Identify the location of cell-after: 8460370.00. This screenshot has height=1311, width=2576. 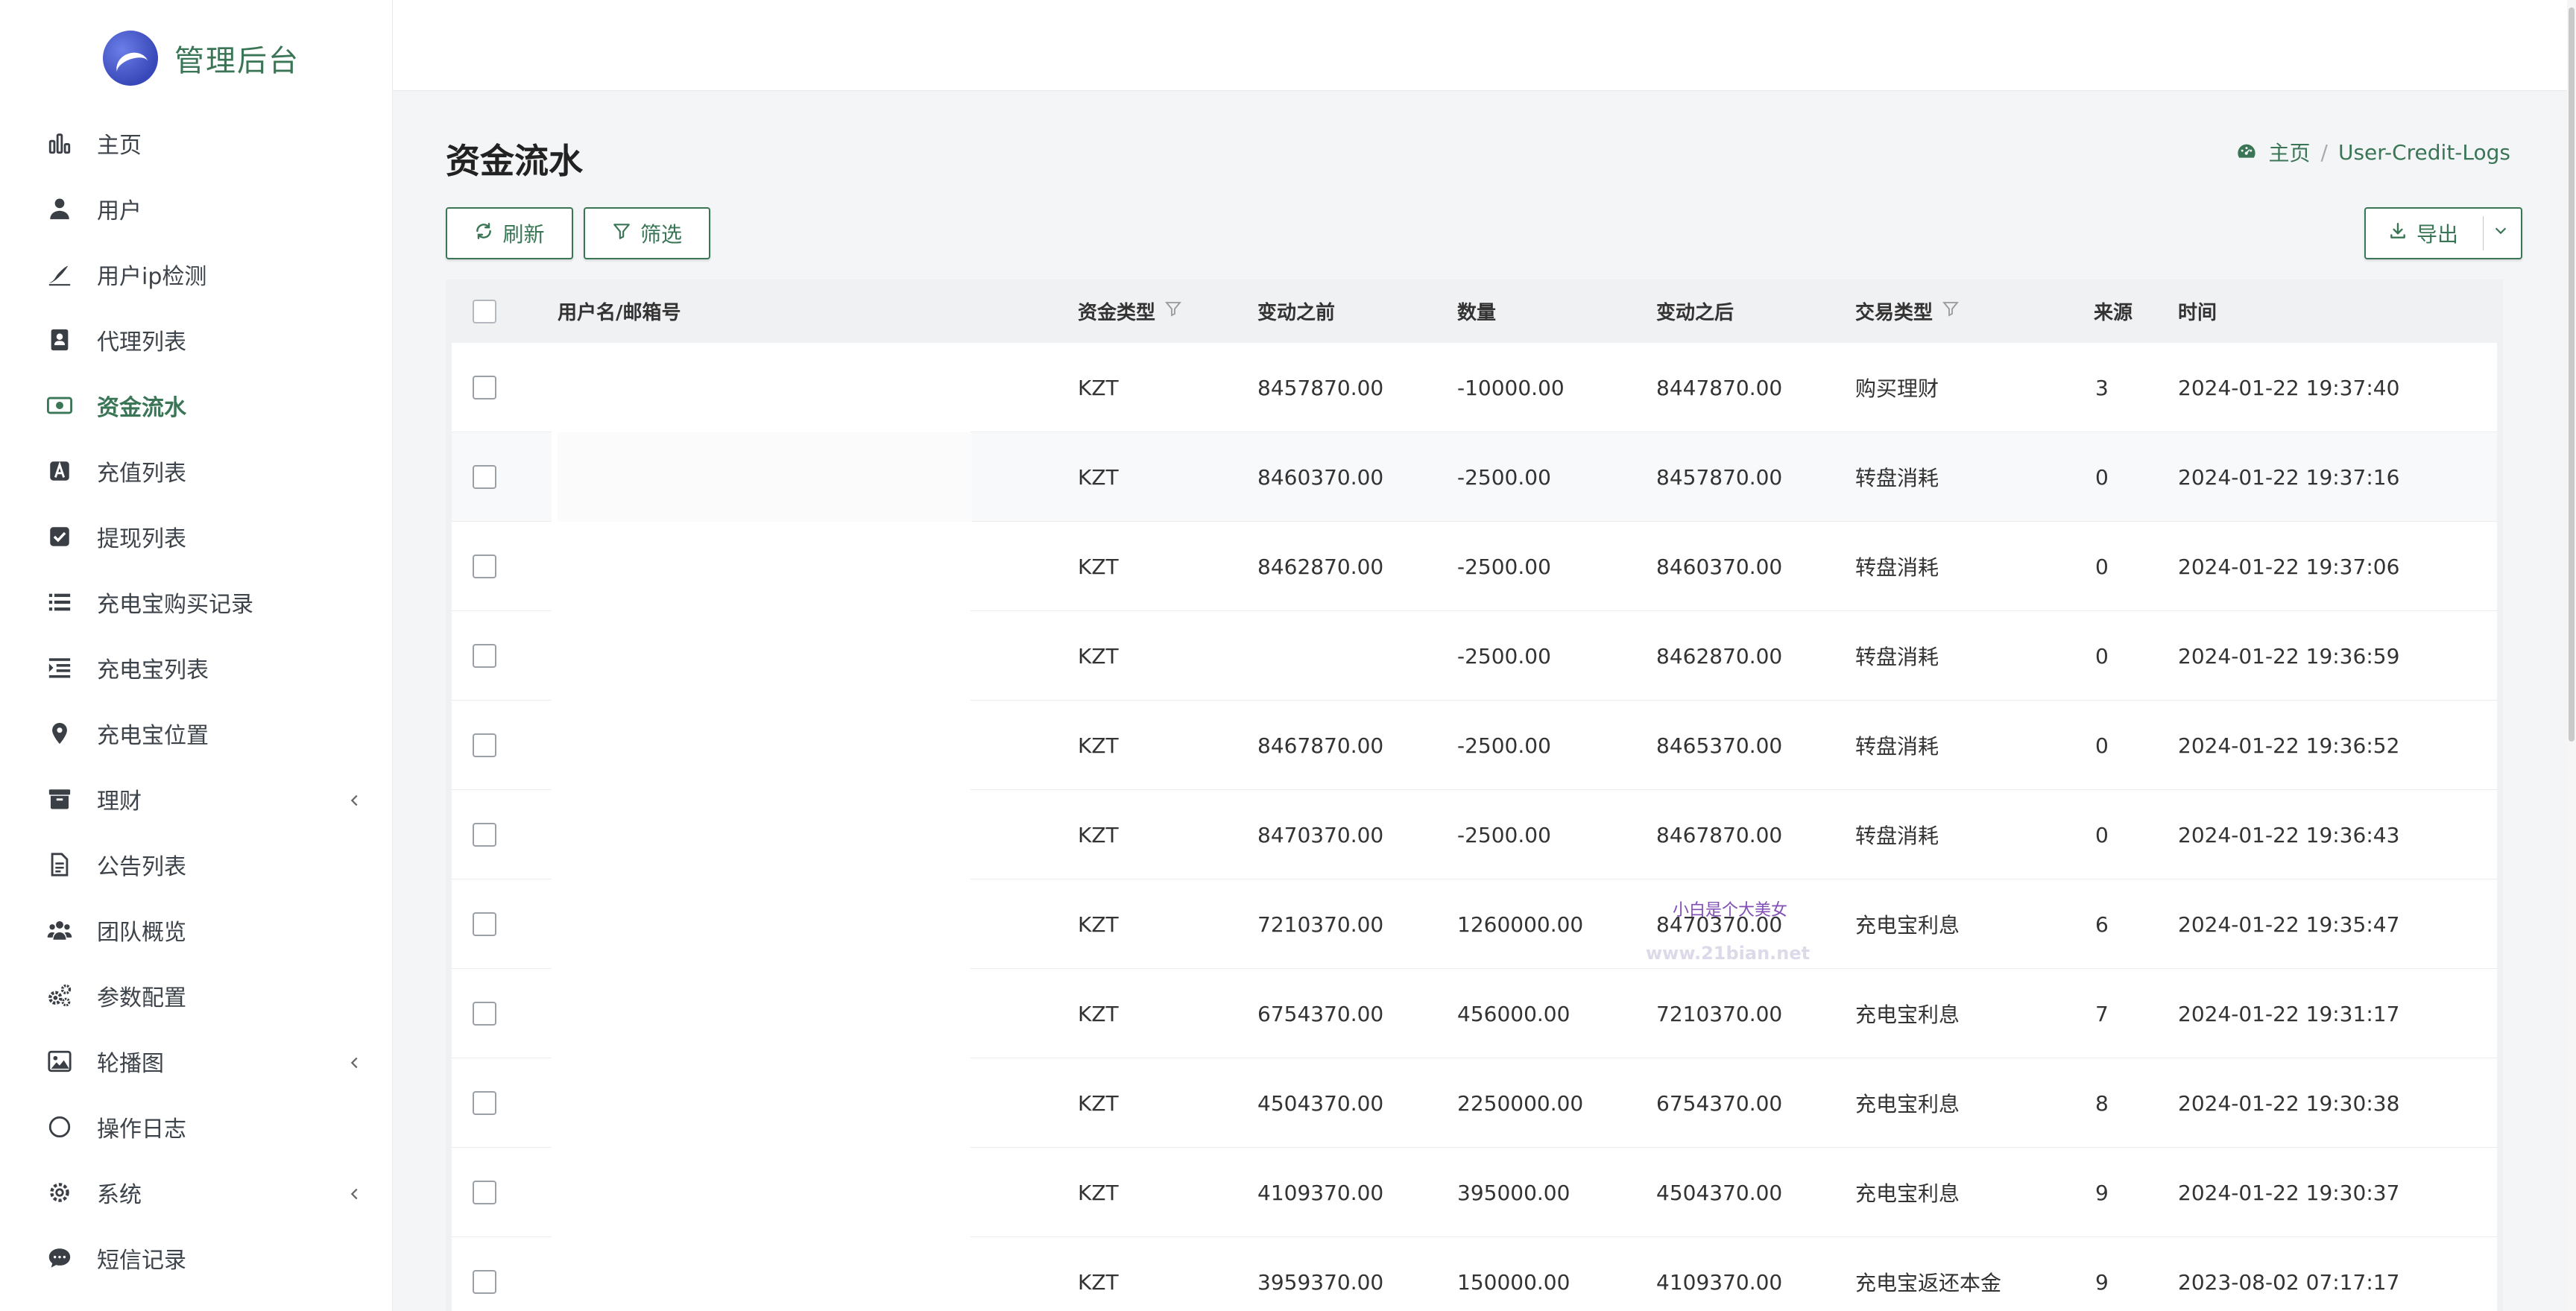
(1719, 566).